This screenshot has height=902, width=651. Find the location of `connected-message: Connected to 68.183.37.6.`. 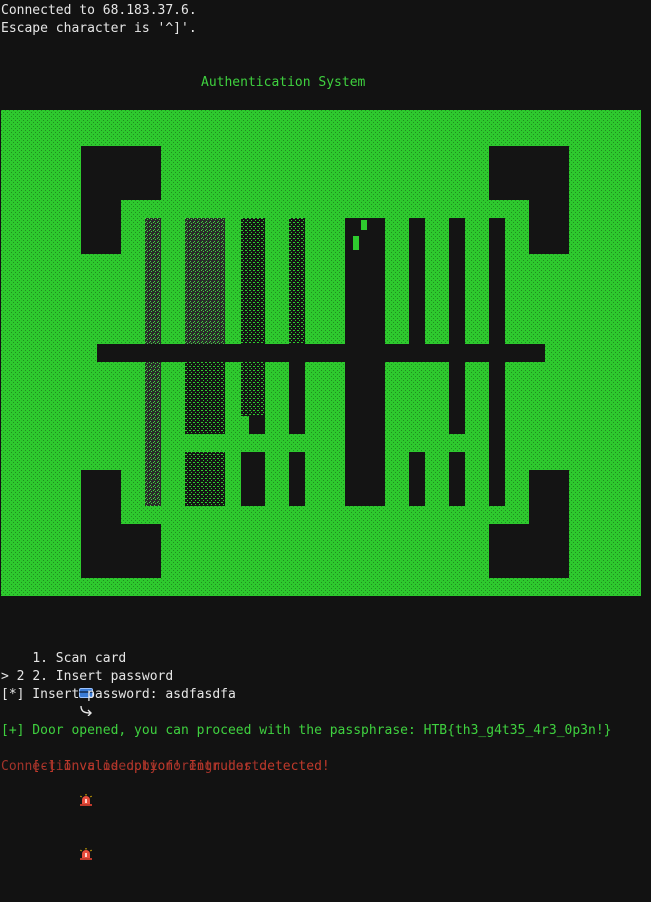

connected-message: Connected to 68.183.37.6. is located at coordinates (99, 10).